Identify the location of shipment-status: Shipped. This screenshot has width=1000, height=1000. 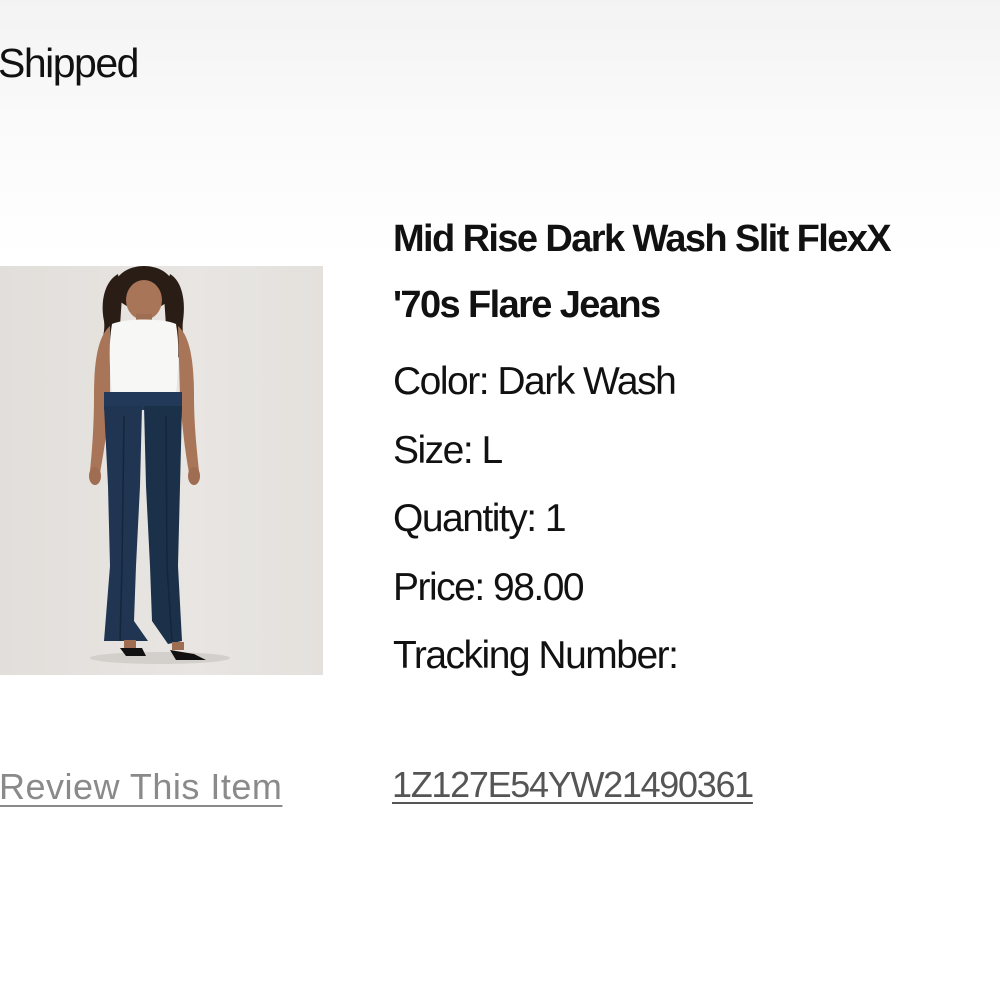
(69, 63).